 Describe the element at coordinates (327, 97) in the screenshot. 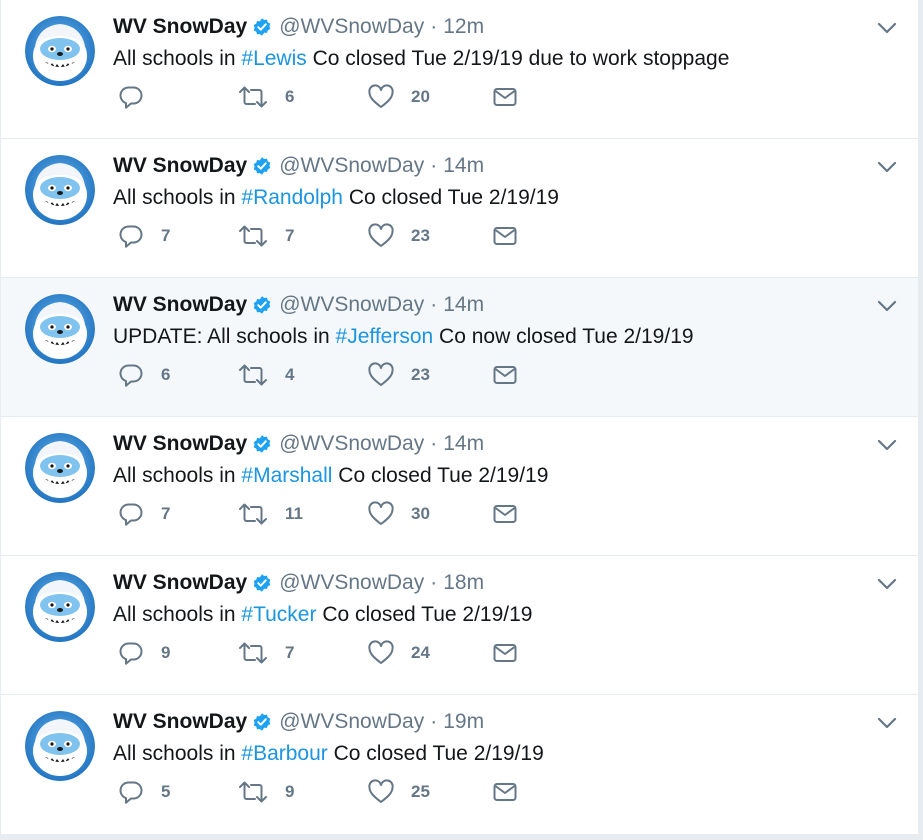

I see `tweet-actions: 6 20` at that location.